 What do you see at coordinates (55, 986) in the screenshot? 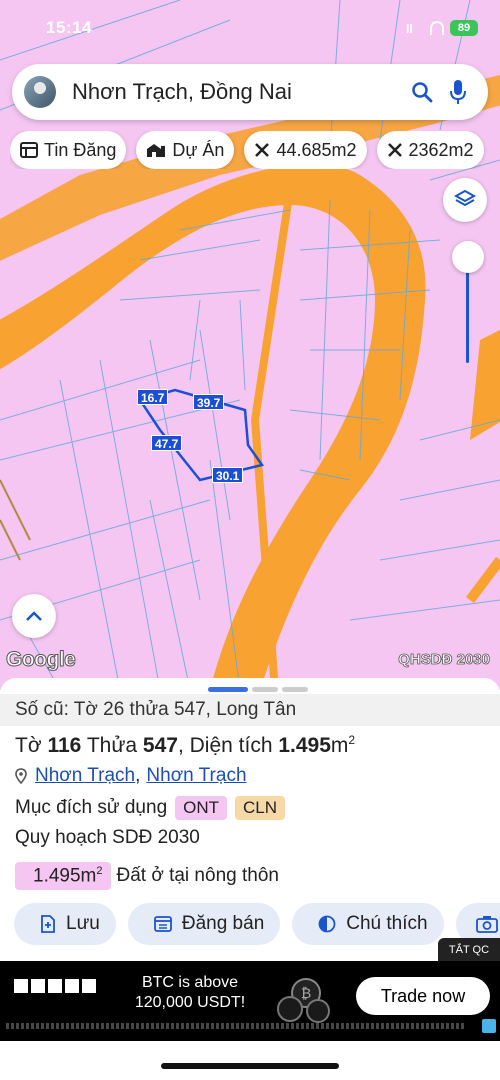
I see `okx-logo` at bounding box center [55, 986].